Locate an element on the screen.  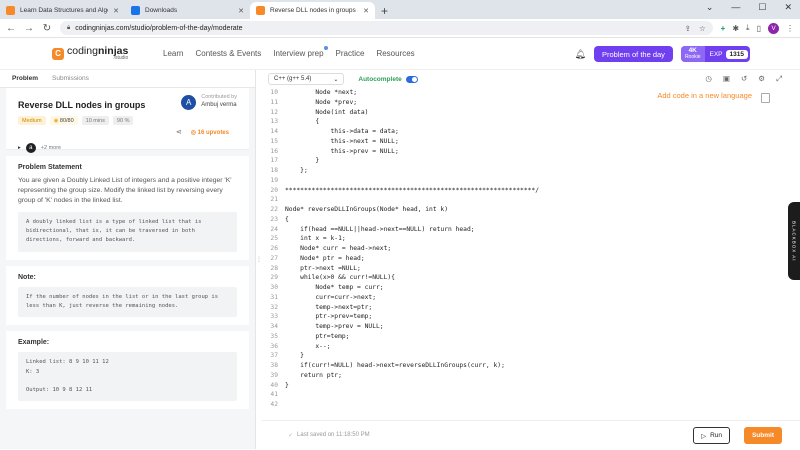
contributor-name: Ambuj verma is located at coordinates (218, 105).